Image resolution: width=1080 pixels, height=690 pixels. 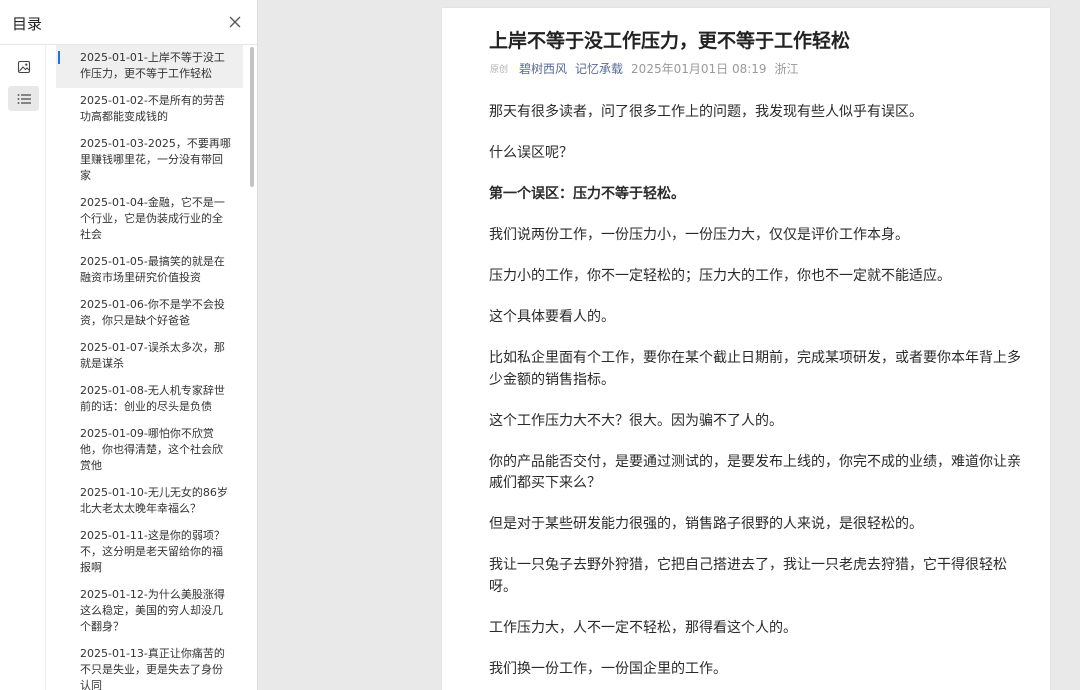 I want to click on article-paragraph: 我们换一份工作，一份国企里的工作。, so click(x=608, y=668).